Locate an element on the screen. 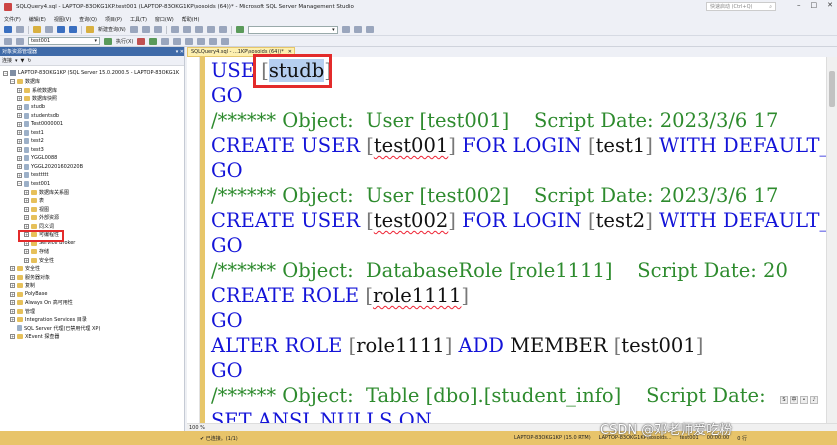 Image resolution: width=837 pixels, height=445 pixels. ime-mode-icon: 中 is located at coordinates (794, 400).